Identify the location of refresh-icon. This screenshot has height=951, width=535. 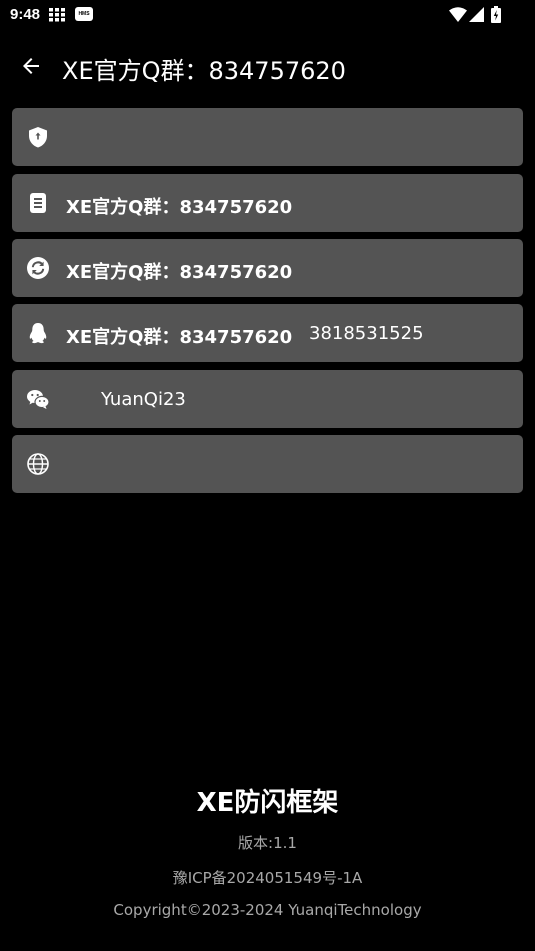
(38, 268).